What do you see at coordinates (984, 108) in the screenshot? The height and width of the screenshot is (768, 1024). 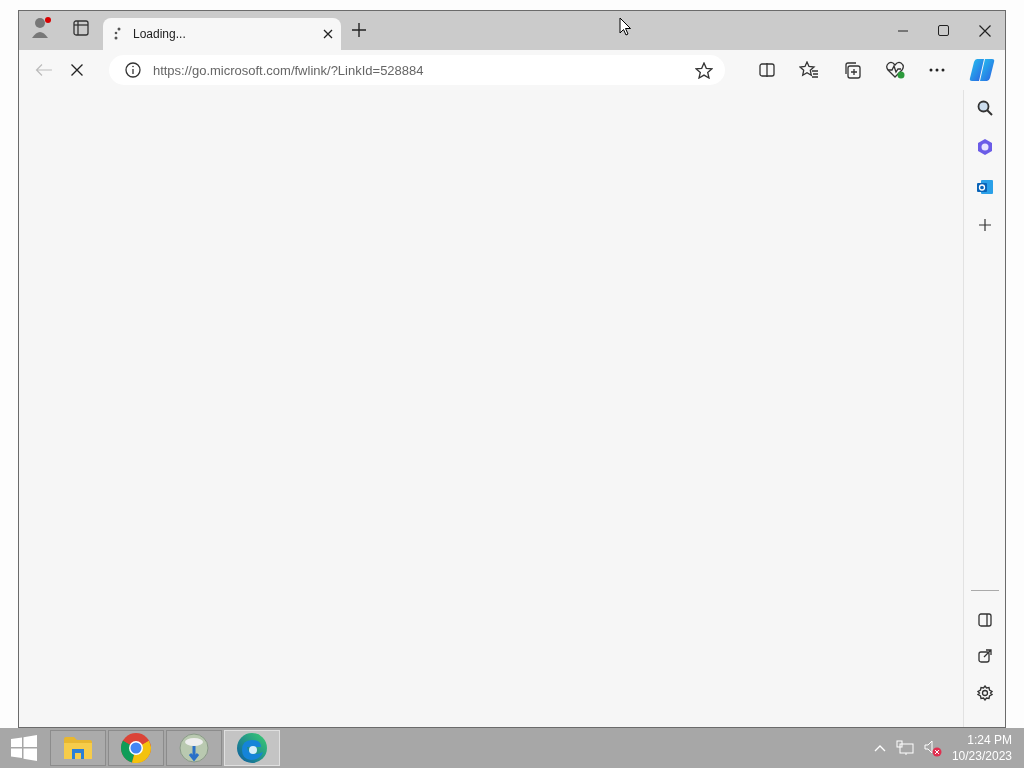 I see `search-icon` at bounding box center [984, 108].